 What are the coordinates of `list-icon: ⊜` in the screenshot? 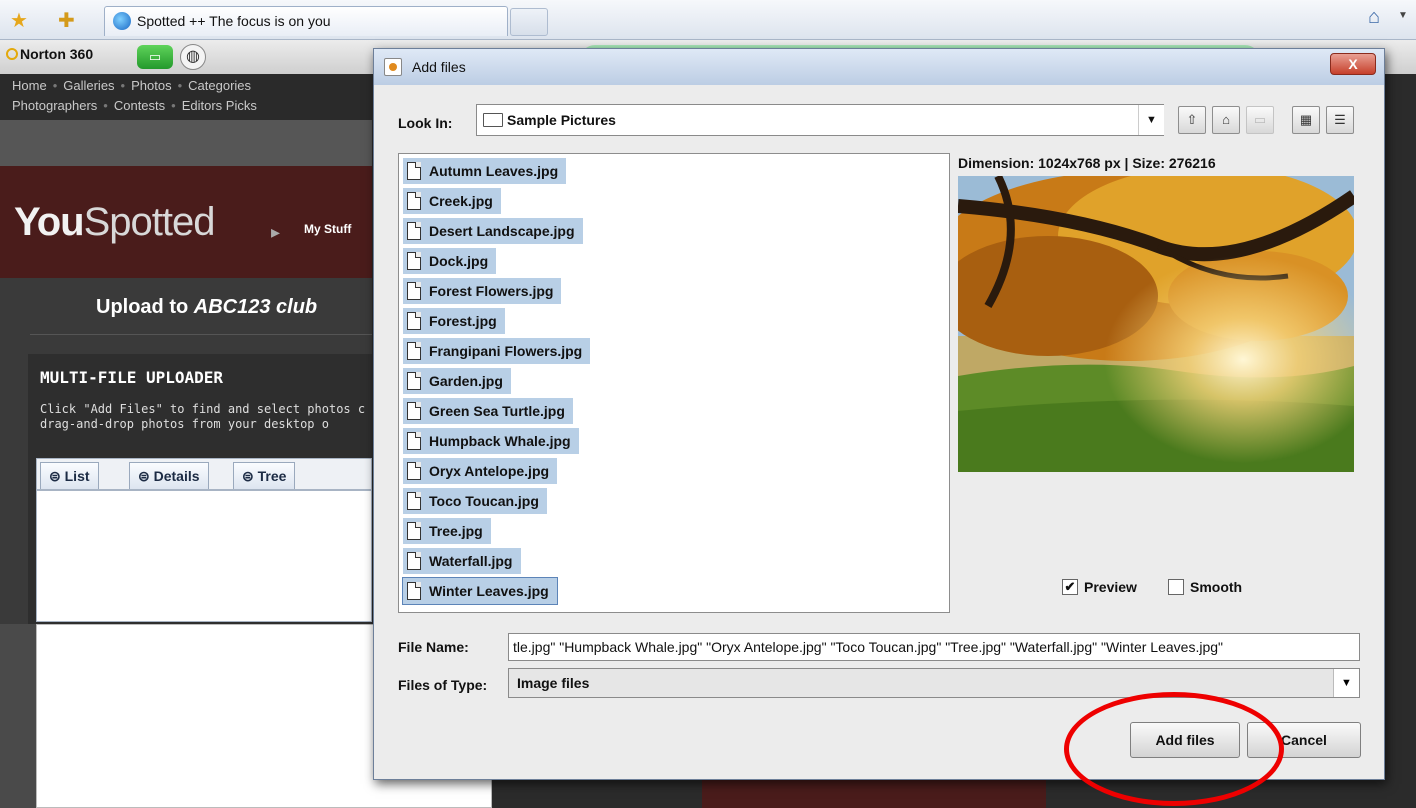 It's located at (55, 476).